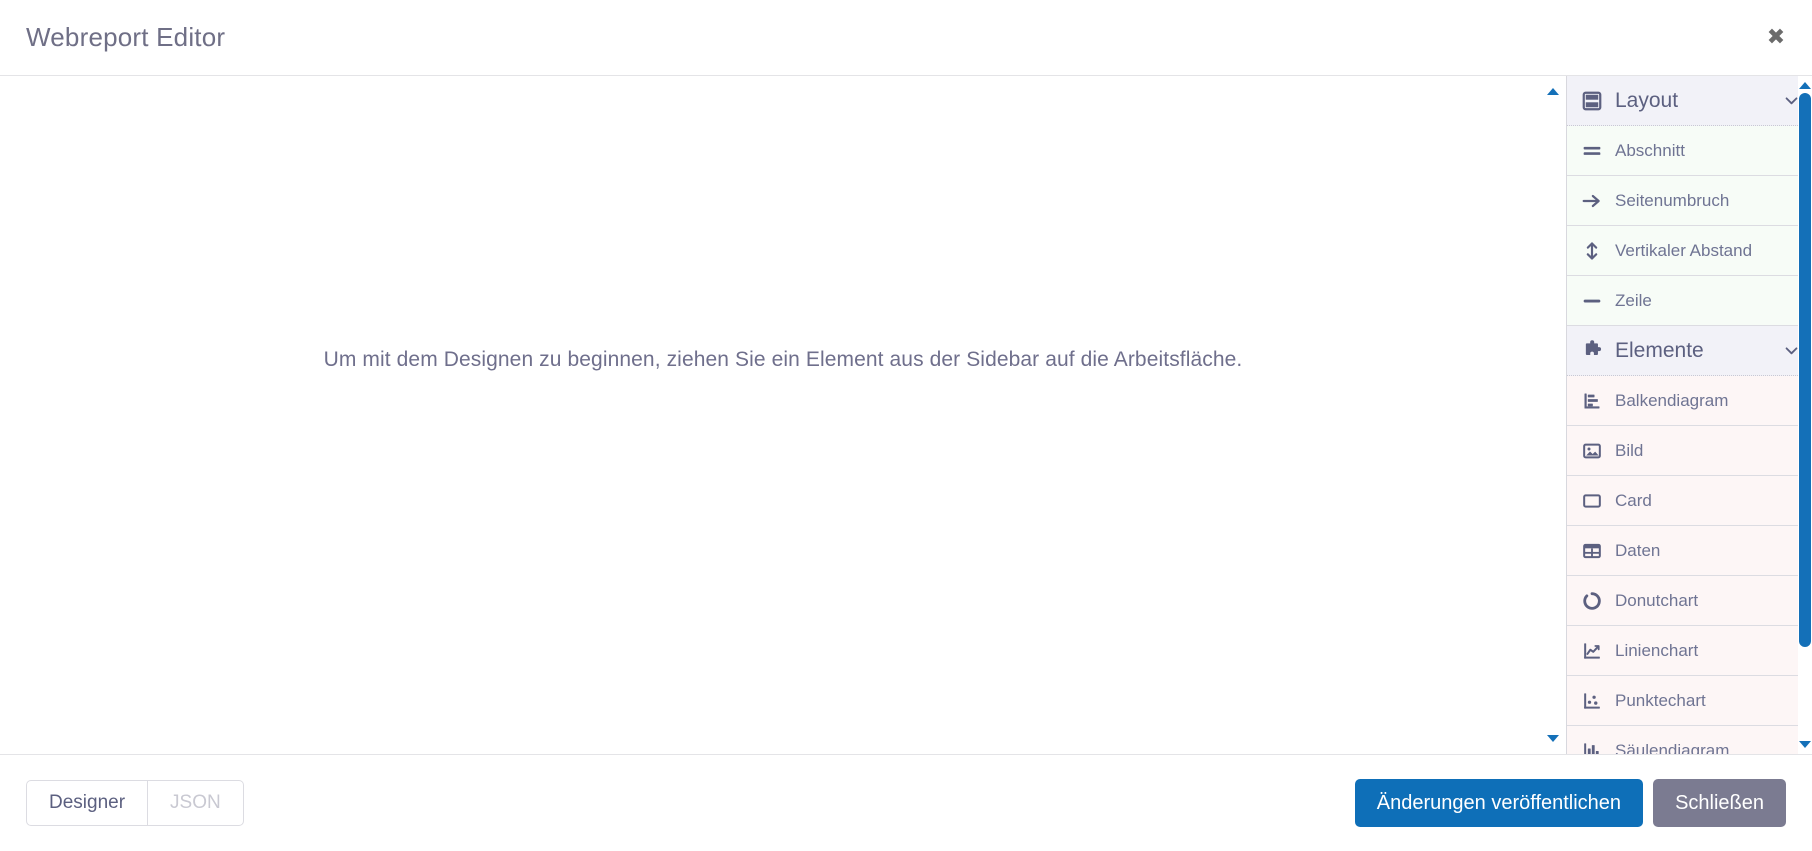 Image resolution: width=1812 pixels, height=851 pixels. What do you see at coordinates (1592, 151) in the screenshot?
I see `section-icon` at bounding box center [1592, 151].